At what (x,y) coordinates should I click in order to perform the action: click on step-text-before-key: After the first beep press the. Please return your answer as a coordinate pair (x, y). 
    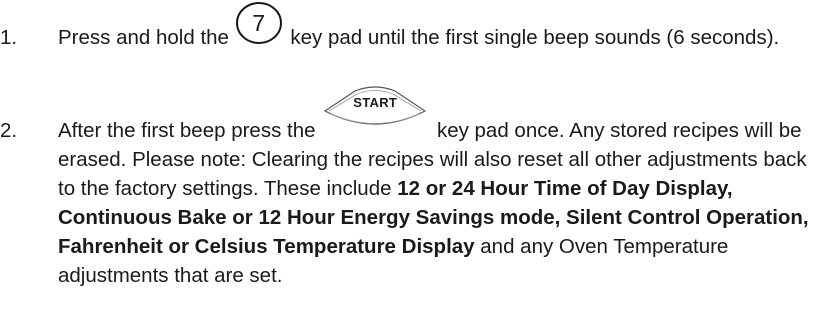
    Looking at the image, I should click on (187, 130).